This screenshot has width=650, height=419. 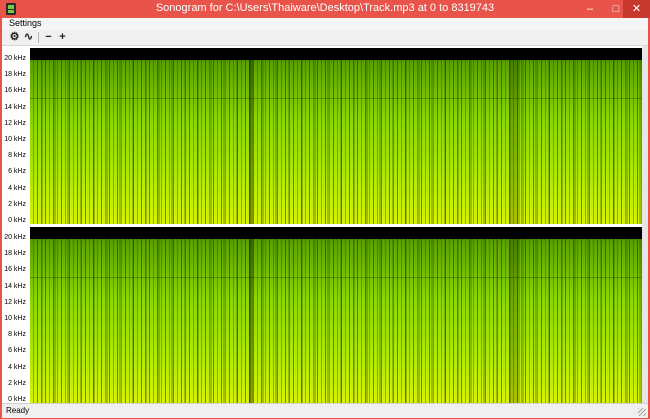 I want to click on zoom-out-icon: −, so click(x=48, y=37).